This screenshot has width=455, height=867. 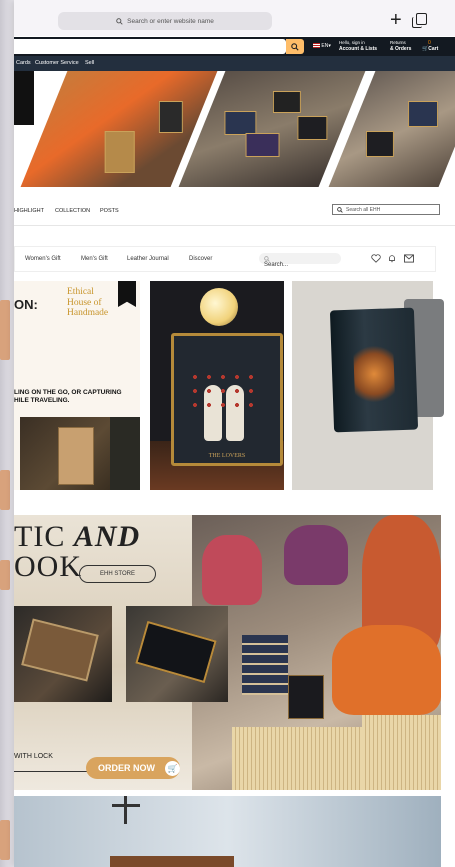 What do you see at coordinates (376, 258) in the screenshot?
I see `heart-icon` at bounding box center [376, 258].